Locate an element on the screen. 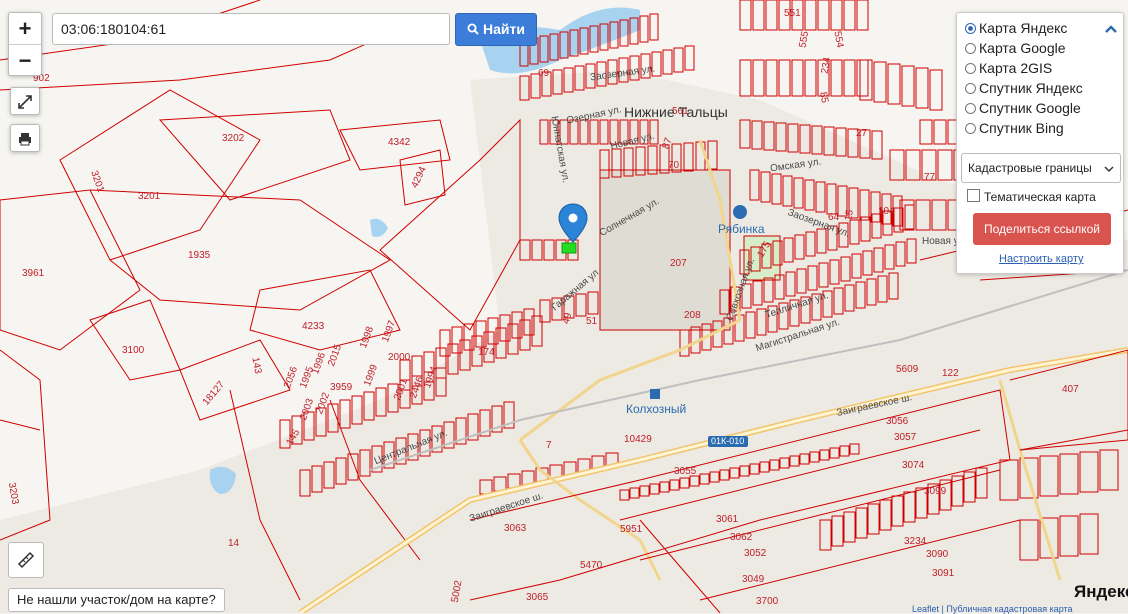  parcel-label: 10429 is located at coordinates (638, 439).